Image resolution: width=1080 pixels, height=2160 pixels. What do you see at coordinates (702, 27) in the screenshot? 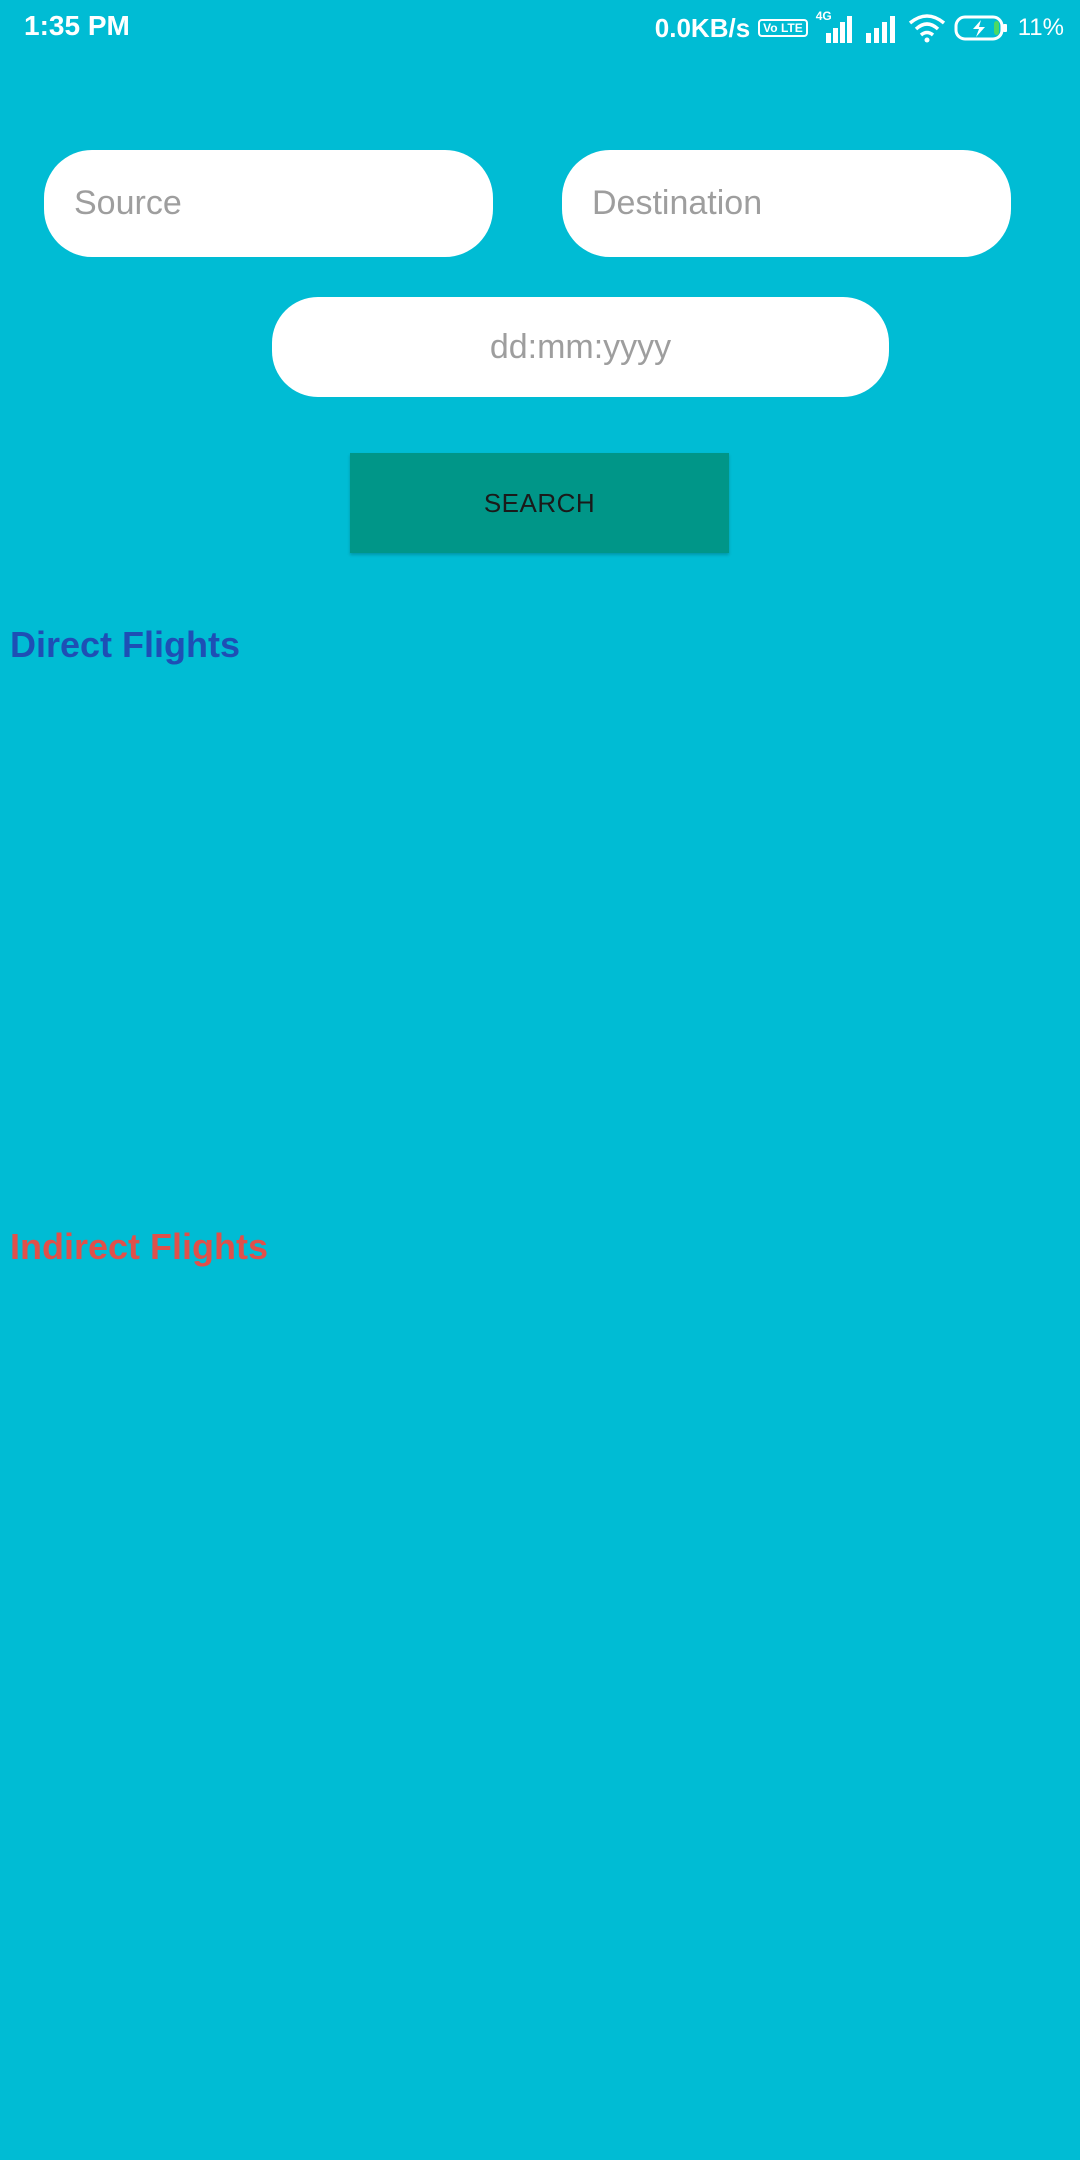
I see `network-speed: 0.0KB/s` at bounding box center [702, 27].